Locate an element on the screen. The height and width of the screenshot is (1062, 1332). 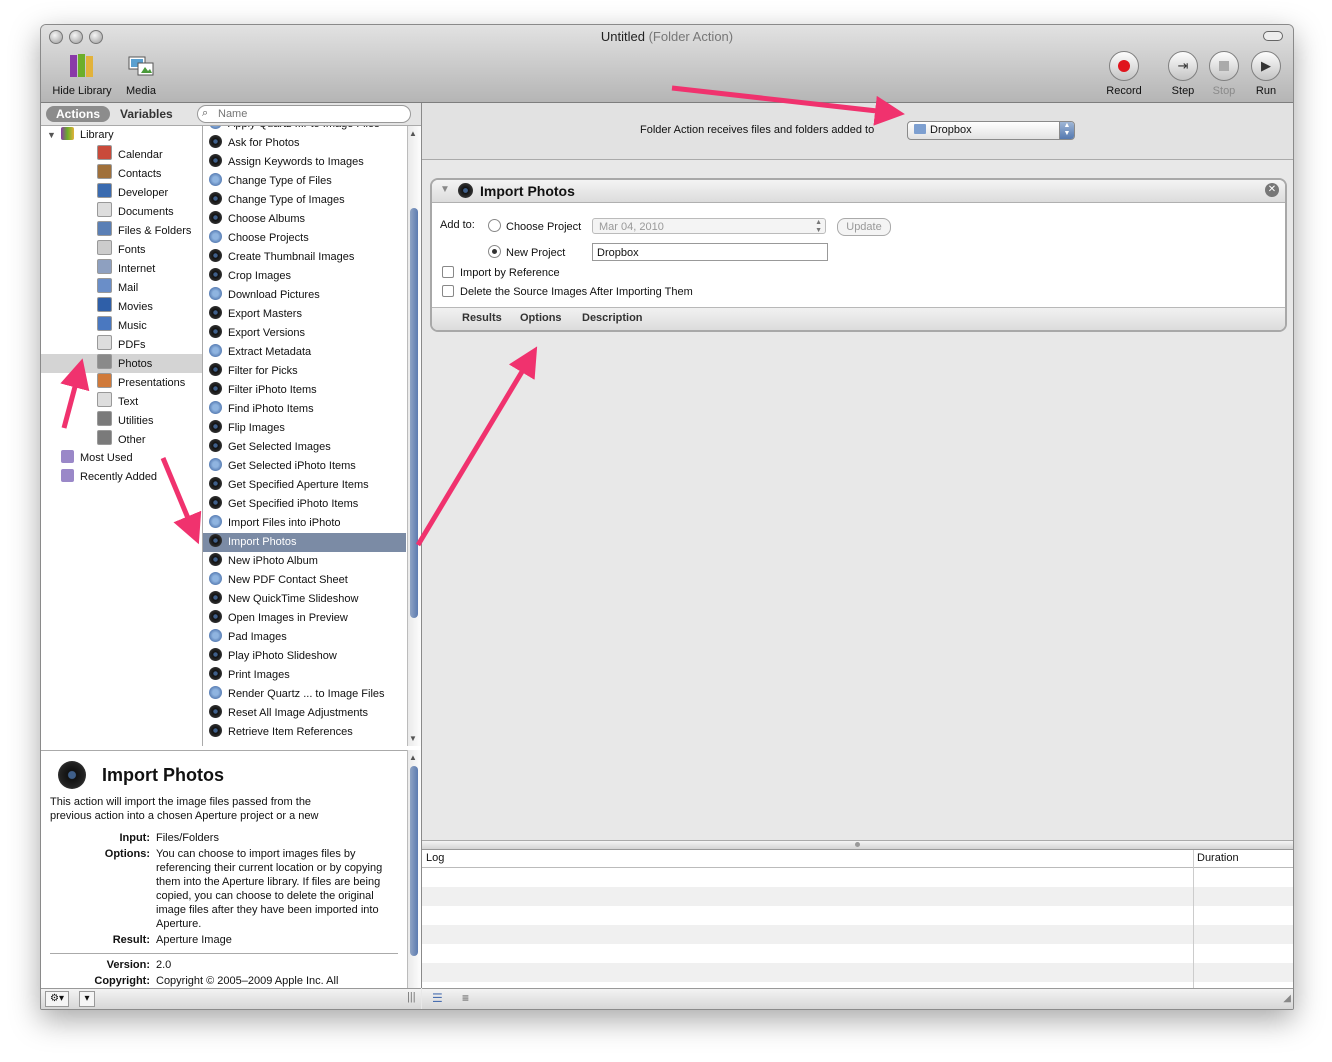
action-item: Extract Metadata is located at coordinates (304, 352).